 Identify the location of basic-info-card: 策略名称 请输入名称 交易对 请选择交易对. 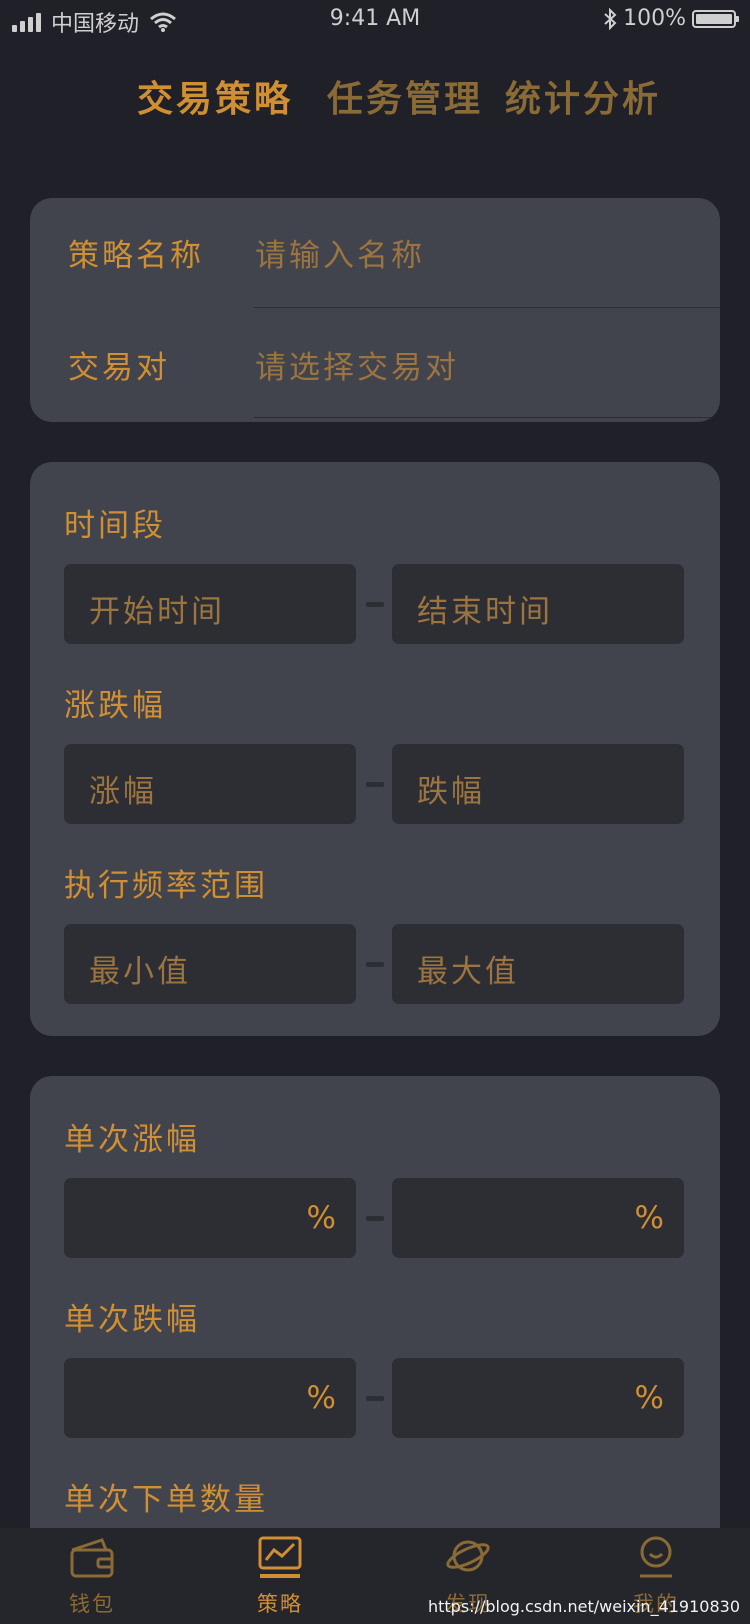
(375, 310).